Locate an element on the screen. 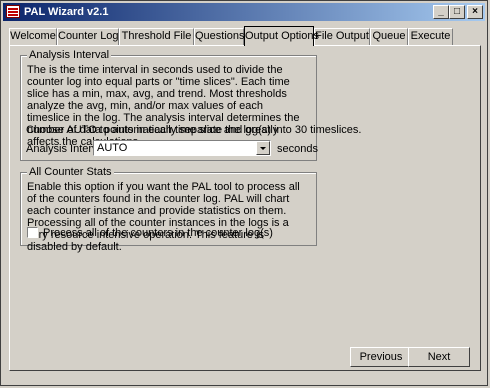 This screenshot has height=388, width=490. tab-file-output: File Output is located at coordinates (342, 36).